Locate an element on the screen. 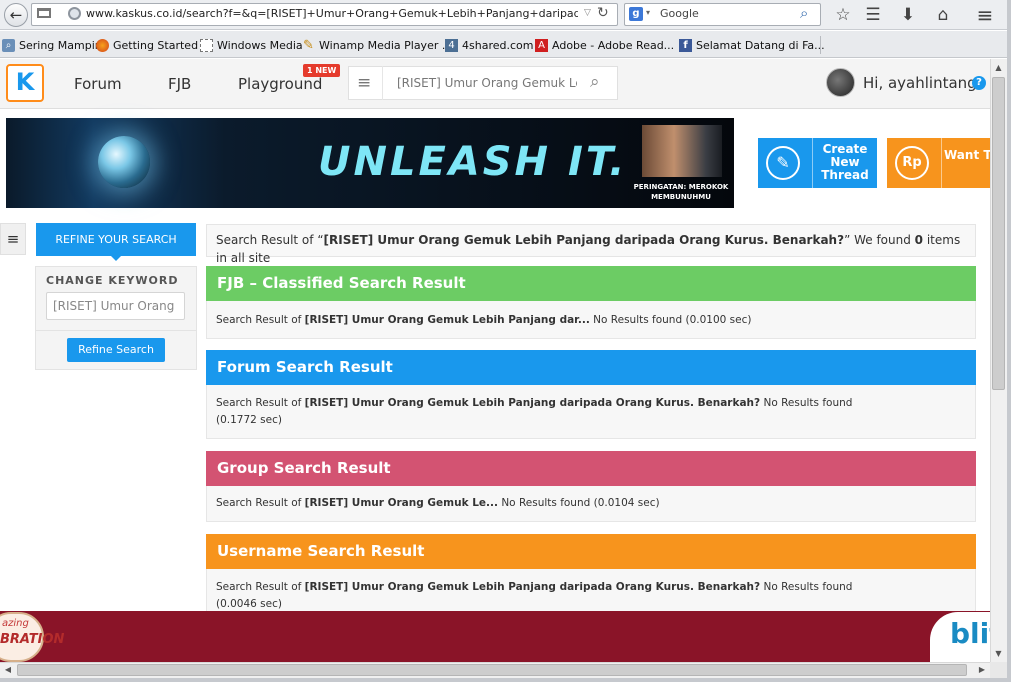 This screenshot has width=1011, height=682. window-bottom-border is located at coordinates (505, 680).